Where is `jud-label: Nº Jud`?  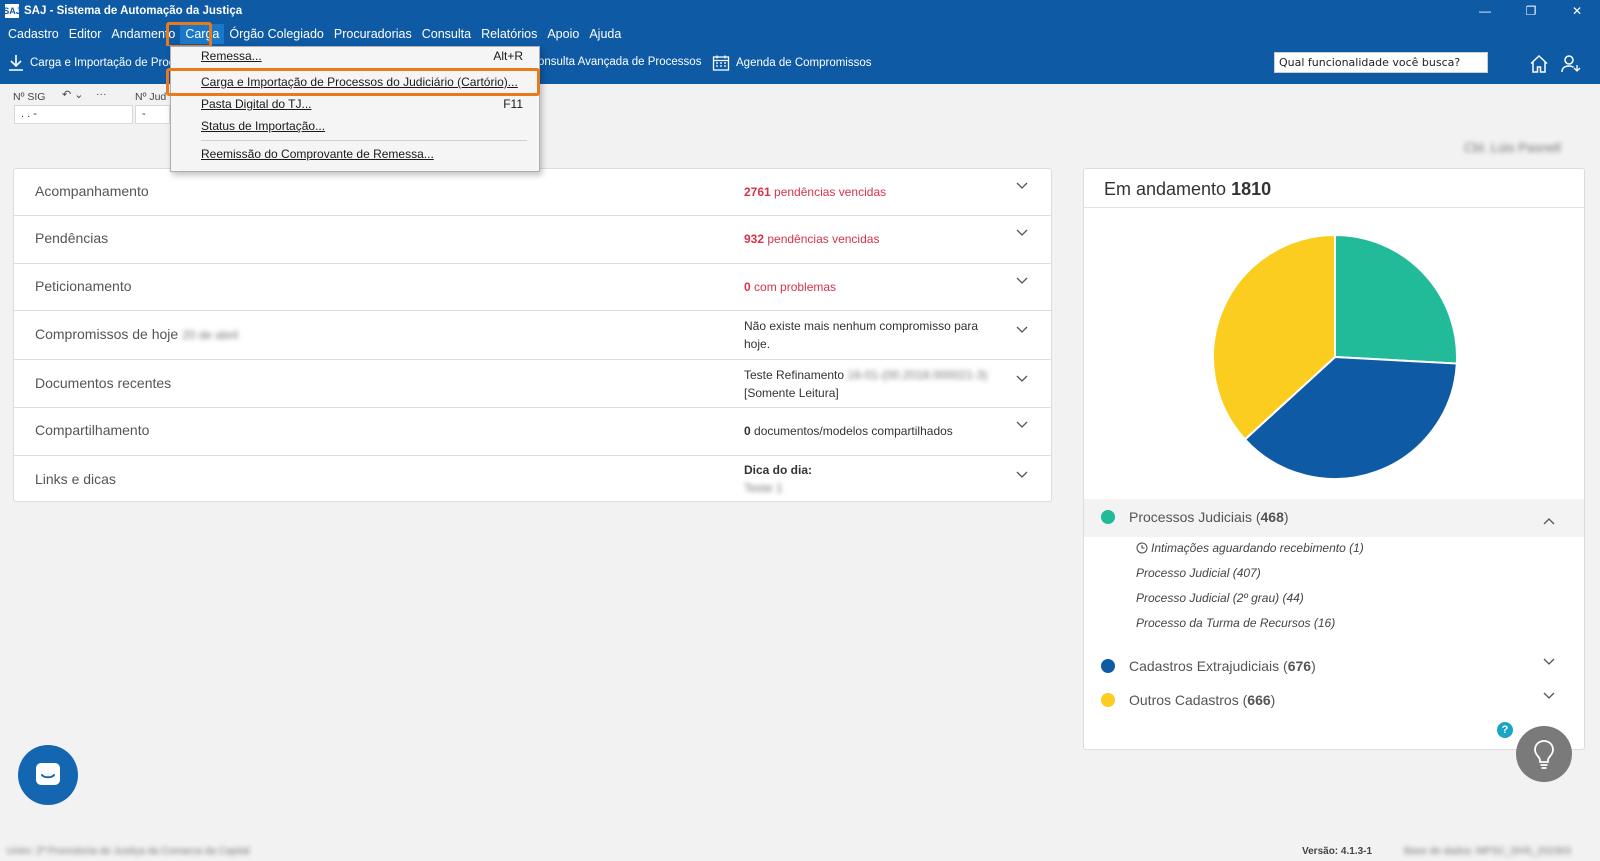
jud-label: Nº Jud is located at coordinates (151, 97).